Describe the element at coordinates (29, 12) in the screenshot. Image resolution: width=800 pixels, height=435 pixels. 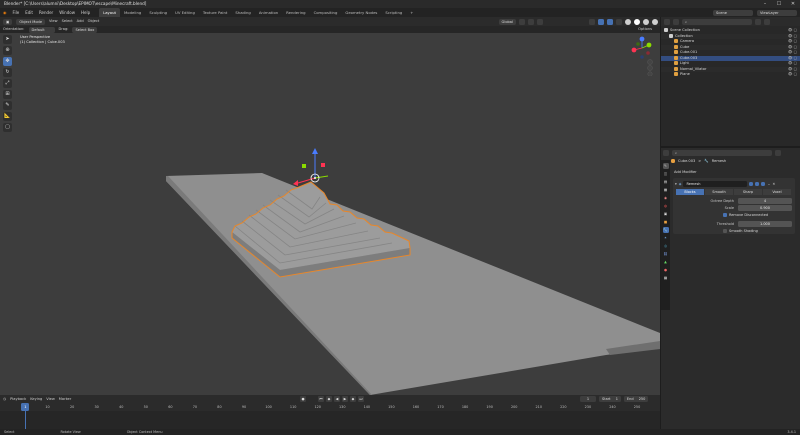
I see `menu-edit: Edit` at that location.